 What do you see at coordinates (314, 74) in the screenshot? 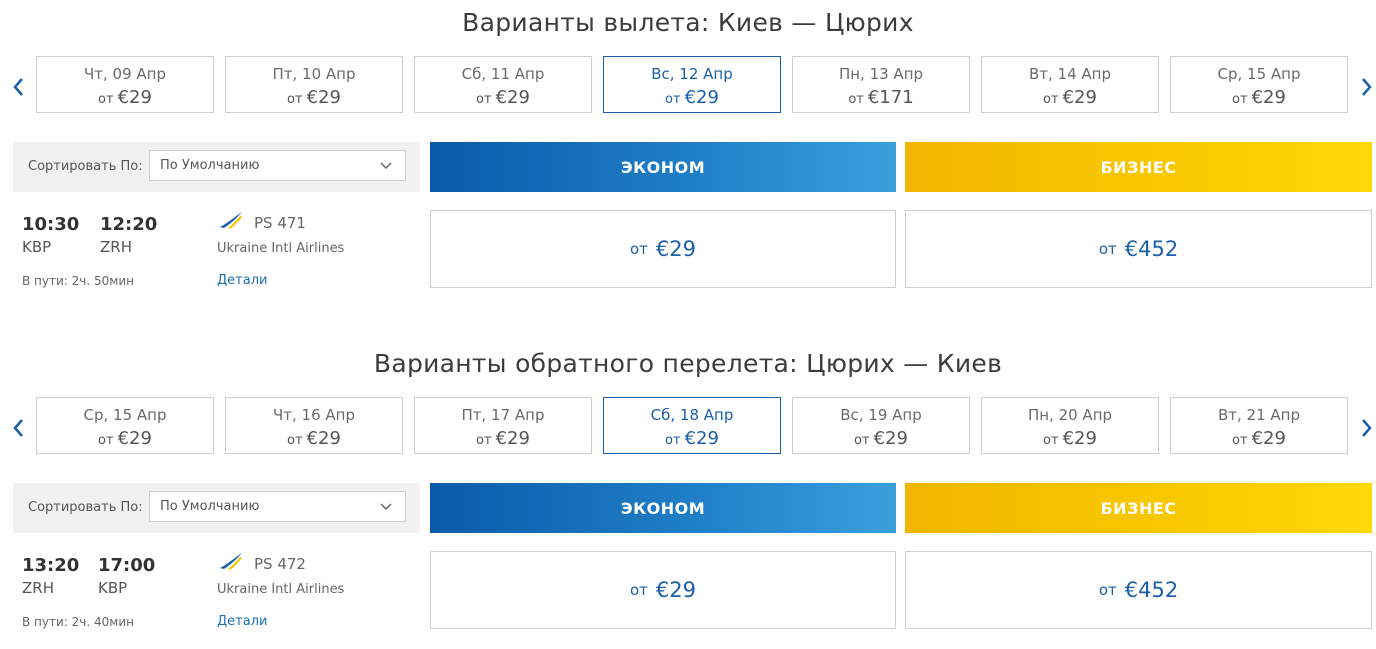
I see `date-label: Пт, 10 Апр` at bounding box center [314, 74].